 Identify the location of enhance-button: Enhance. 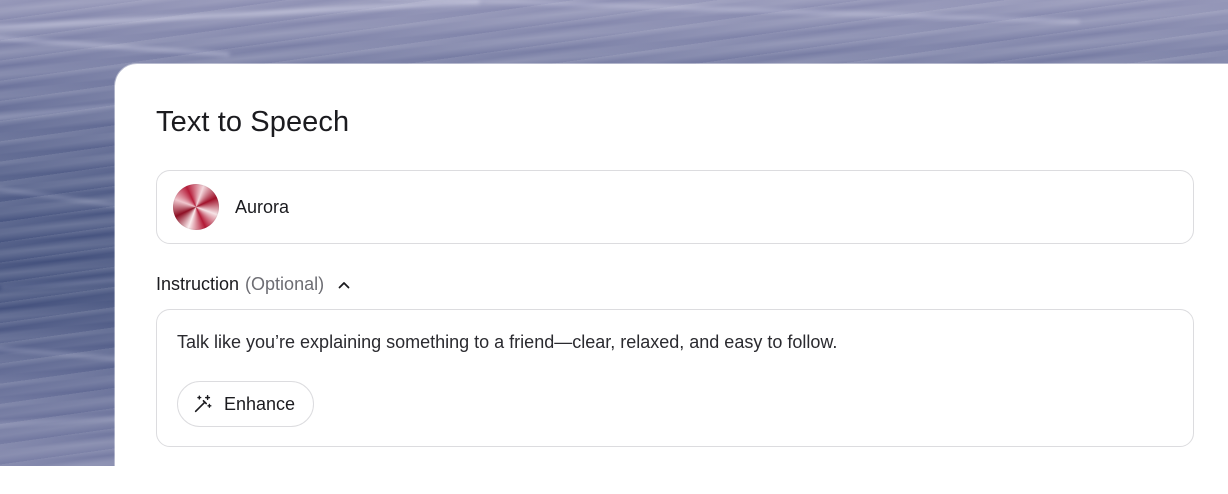
(246, 404).